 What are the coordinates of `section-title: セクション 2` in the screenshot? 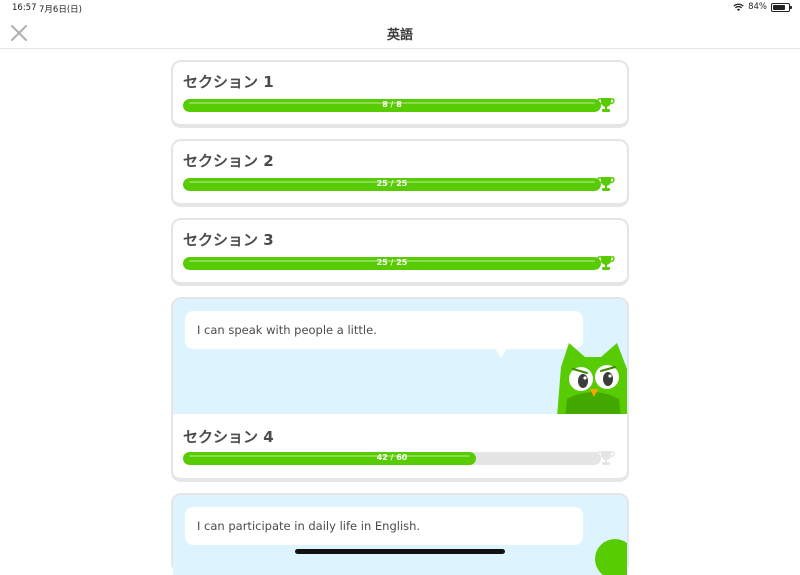 It's located at (228, 161).